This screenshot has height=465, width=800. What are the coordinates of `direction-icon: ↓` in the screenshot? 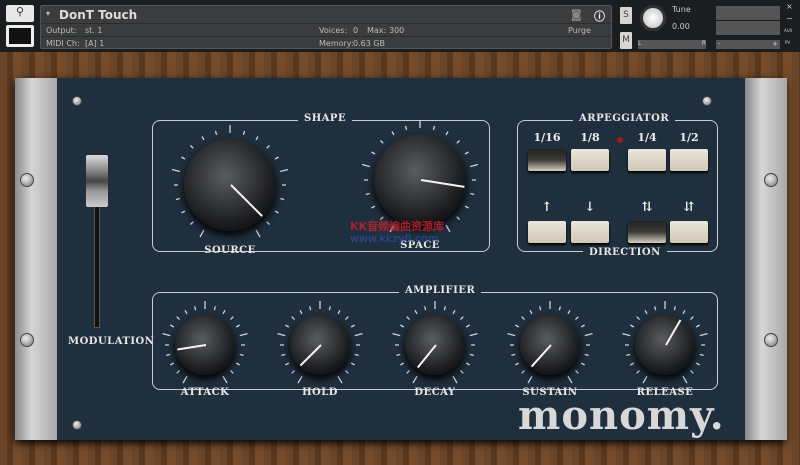 It's located at (590, 207).